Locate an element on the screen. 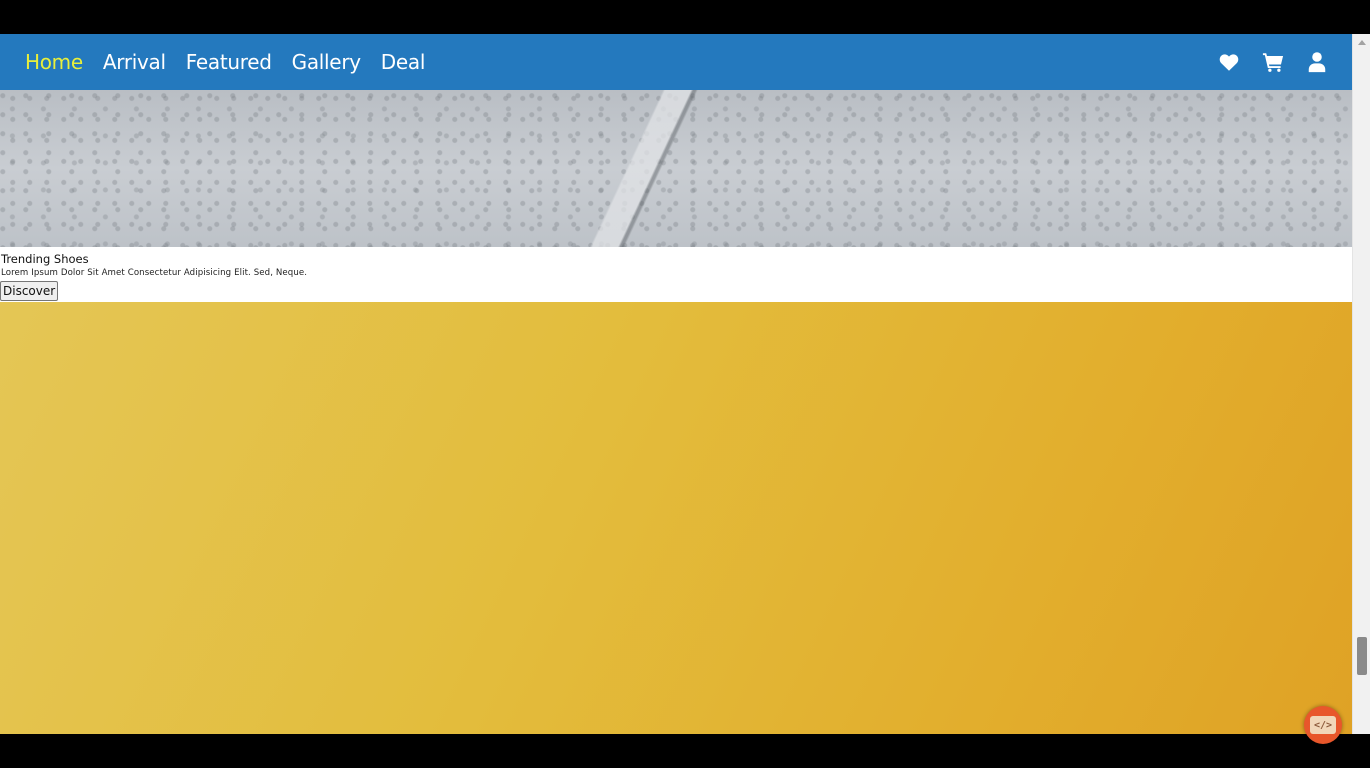 This screenshot has width=1370, height=768. nav-links: Home Arrival Featured Gallery Deal is located at coordinates (225, 62).